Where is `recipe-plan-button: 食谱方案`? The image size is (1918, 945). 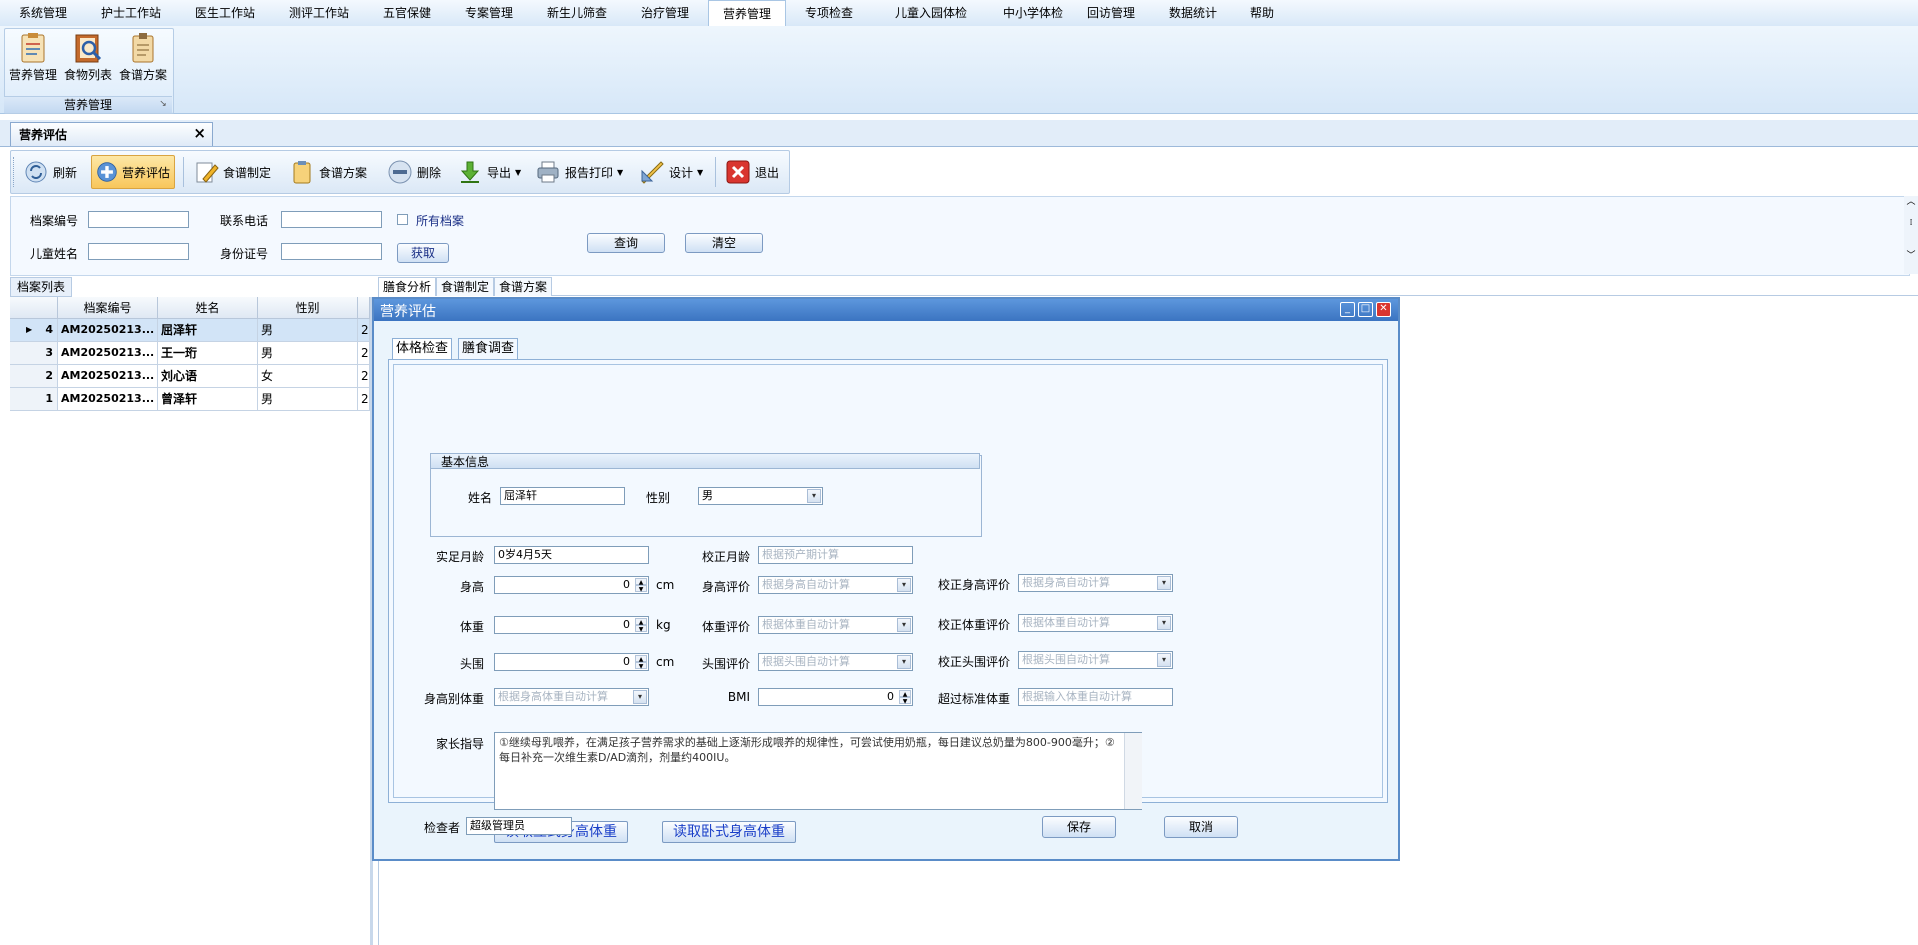 recipe-plan-button: 食谱方案 is located at coordinates (143, 57).